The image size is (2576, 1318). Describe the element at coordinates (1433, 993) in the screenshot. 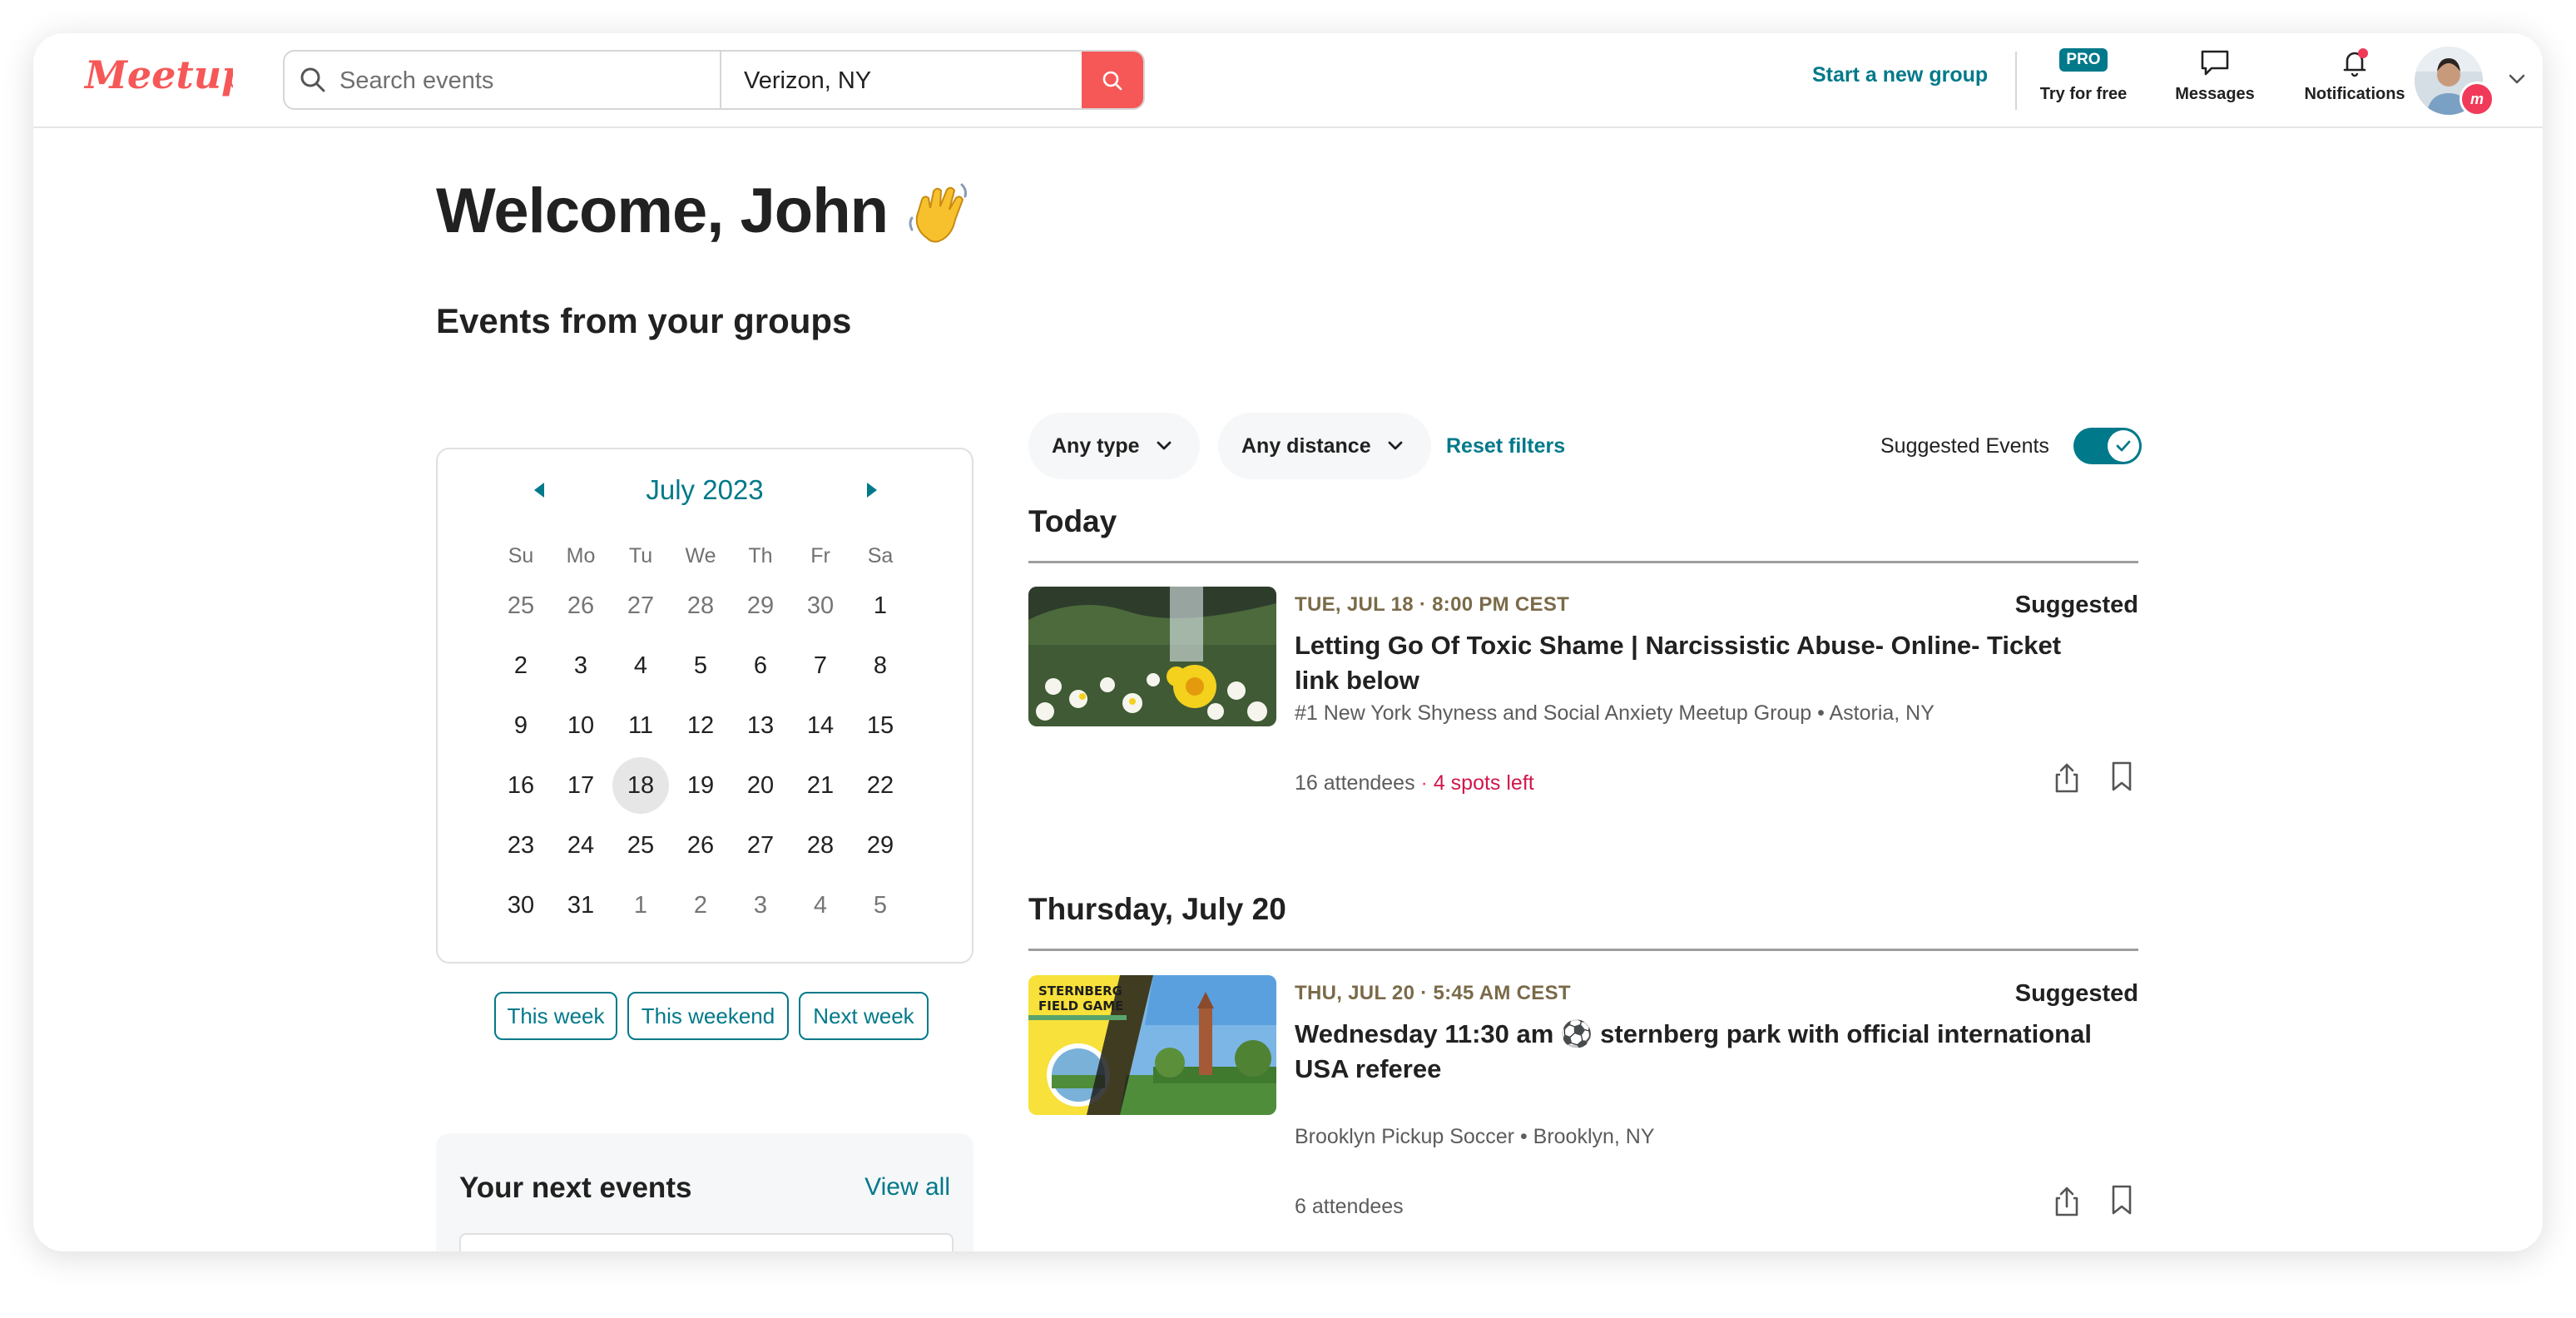

I see `event-date: THU, JUL 20 · 5:45 AM CEST` at that location.